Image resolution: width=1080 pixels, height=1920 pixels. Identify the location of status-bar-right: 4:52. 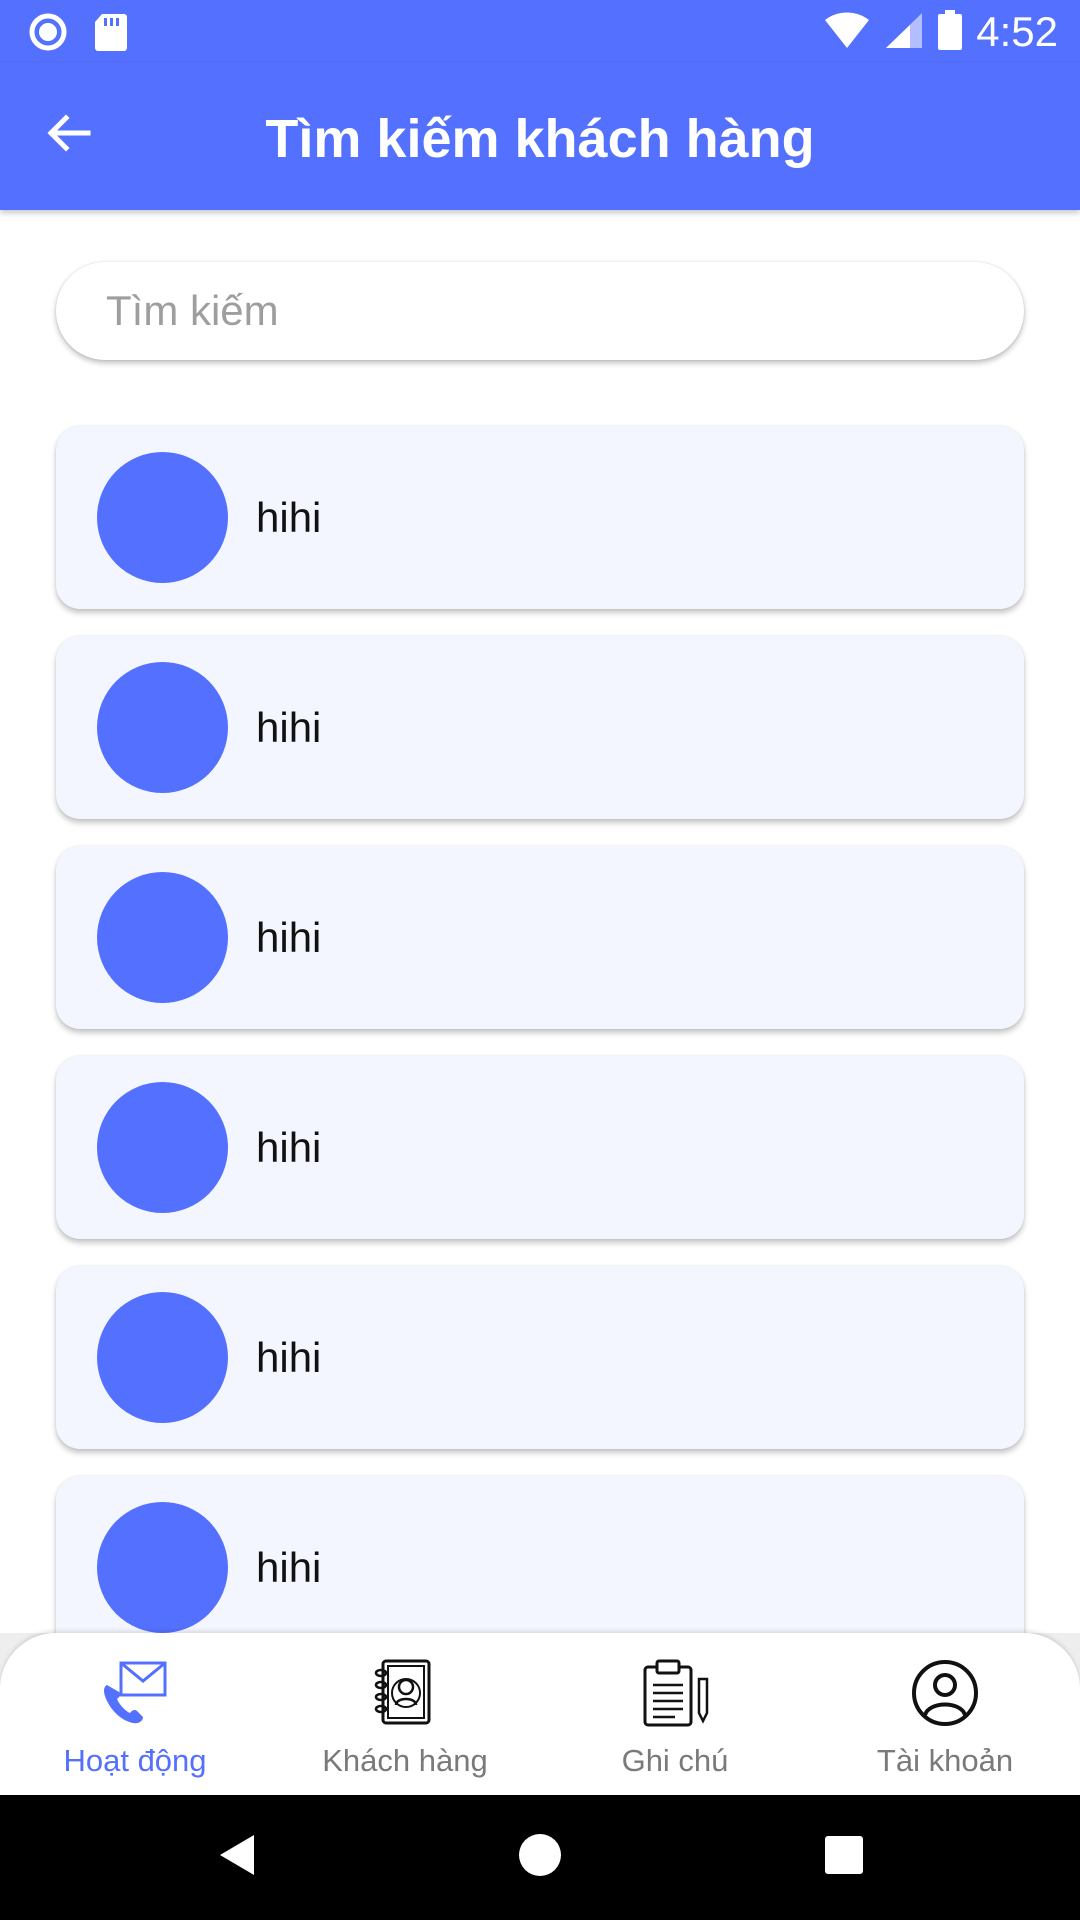
(941, 32).